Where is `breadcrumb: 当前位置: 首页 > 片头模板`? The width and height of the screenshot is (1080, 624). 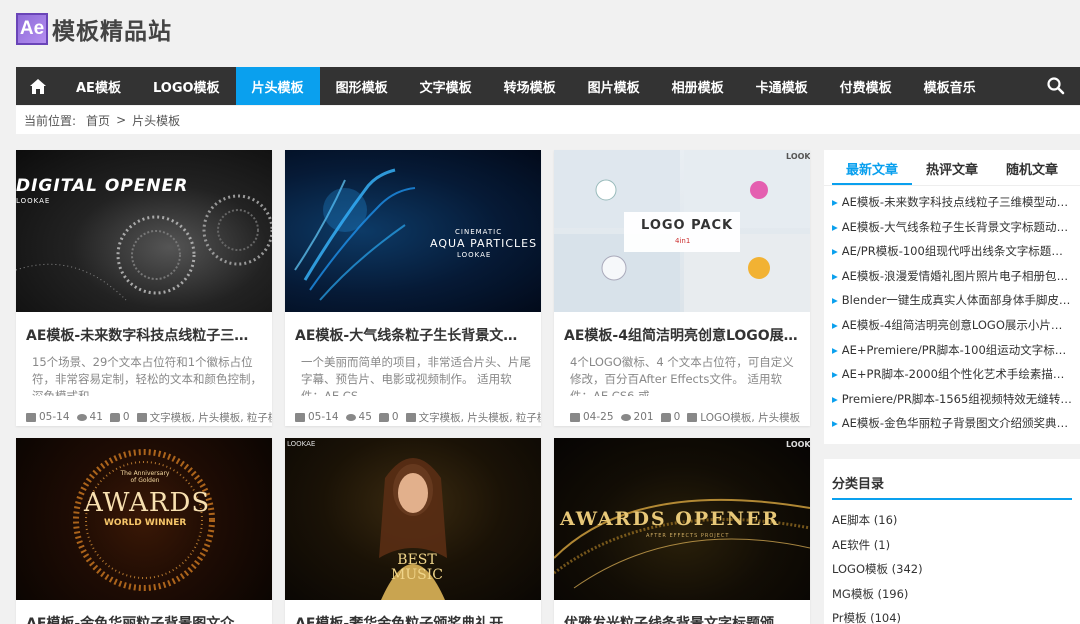 breadcrumb: 当前位置: 首页 > 片头模板 is located at coordinates (548, 120).